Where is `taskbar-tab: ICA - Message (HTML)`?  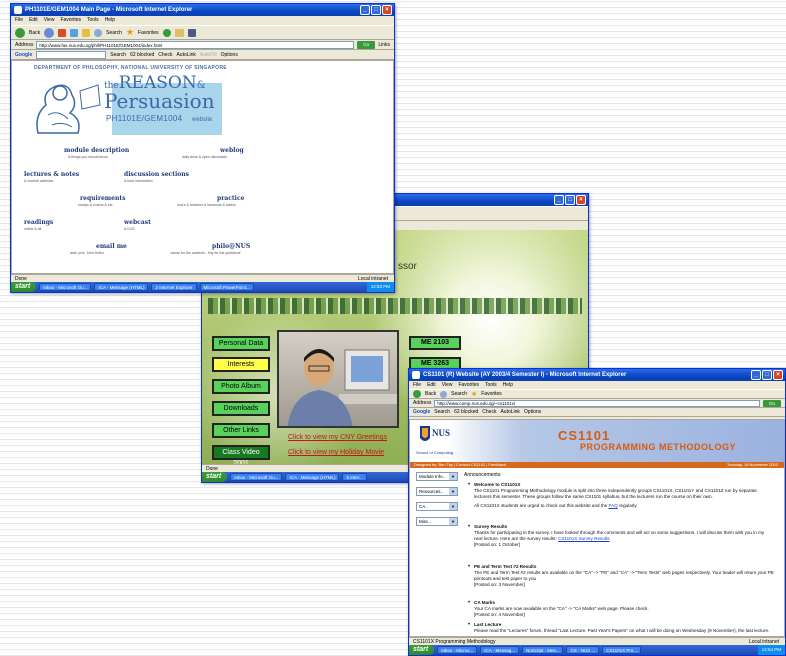
taskbar-tab: ICA - Message (HTML) is located at coordinates (312, 477).